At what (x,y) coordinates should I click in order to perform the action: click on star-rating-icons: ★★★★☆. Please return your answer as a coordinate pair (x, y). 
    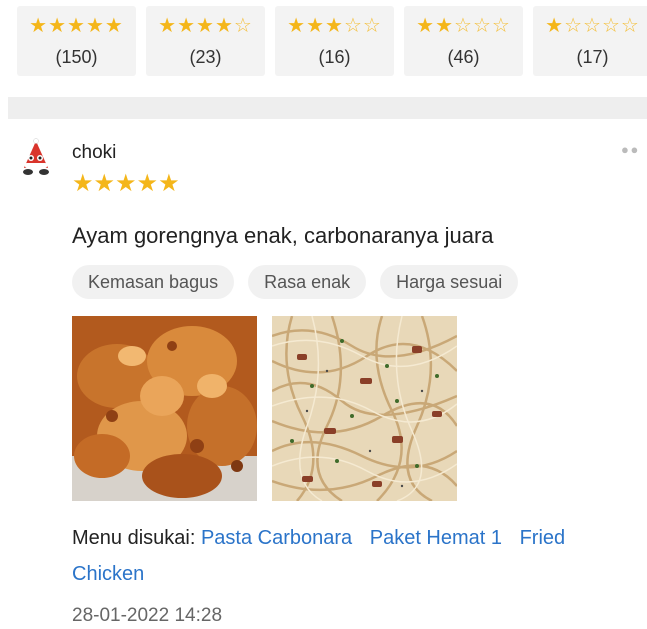
    Looking at the image, I should click on (205, 26).